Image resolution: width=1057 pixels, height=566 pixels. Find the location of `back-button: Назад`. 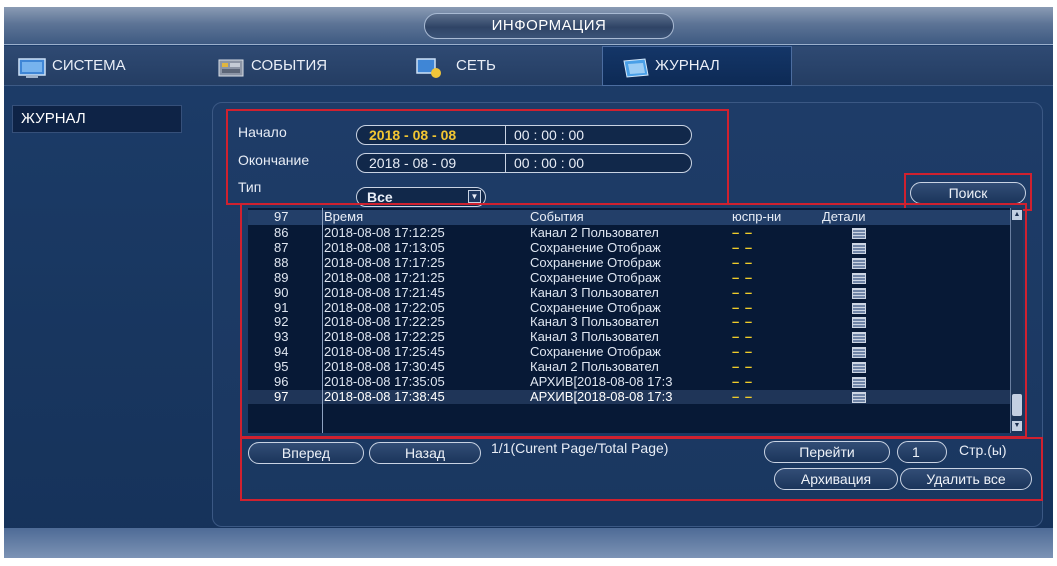

back-button: Назад is located at coordinates (425, 453).